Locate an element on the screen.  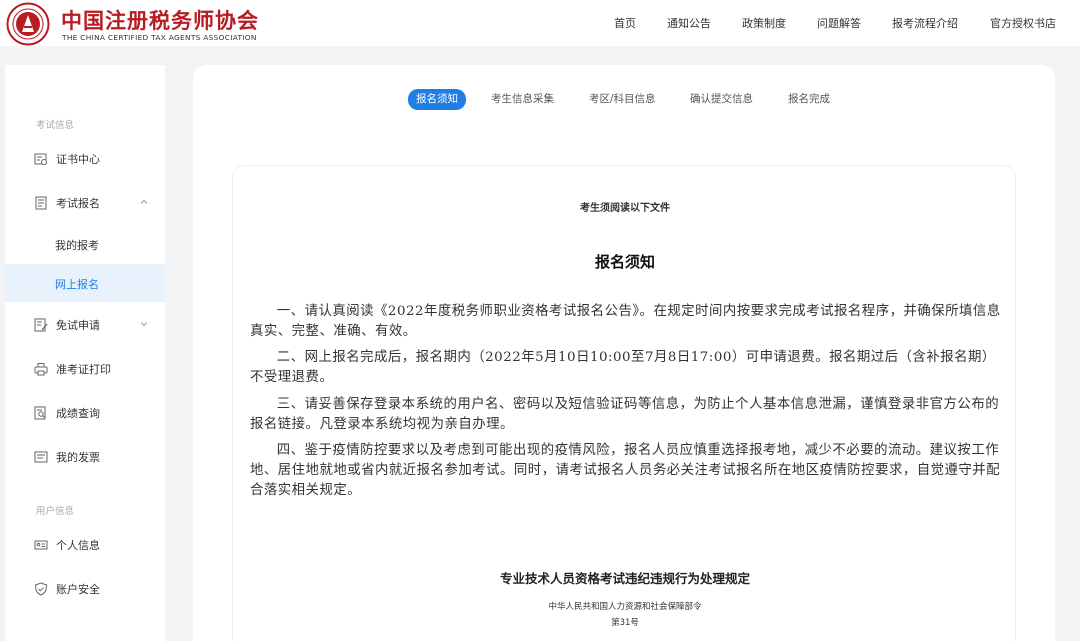
nav-home: 首页 is located at coordinates (625, 23).